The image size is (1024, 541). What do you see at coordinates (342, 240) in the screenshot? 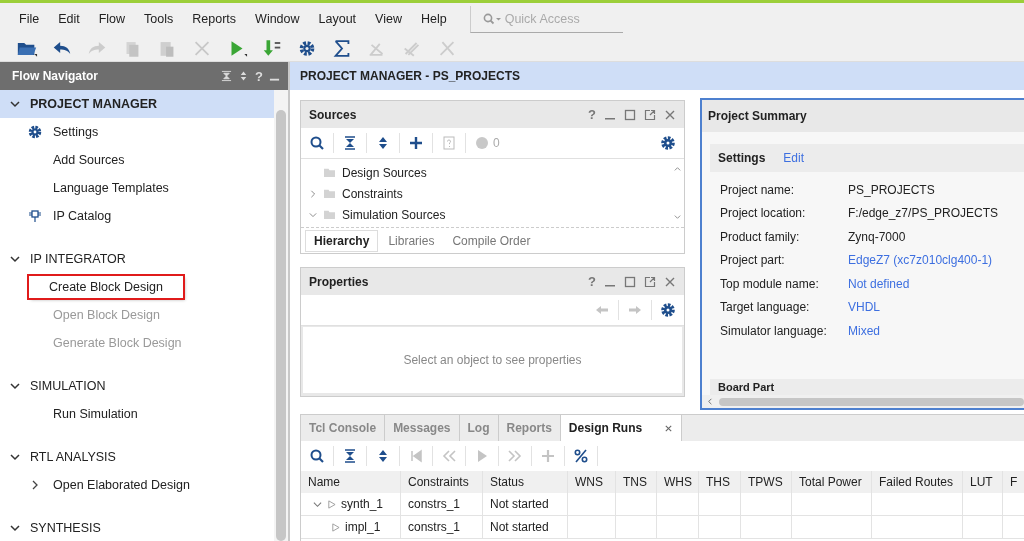
I see `tab: Hierarchy` at bounding box center [342, 240].